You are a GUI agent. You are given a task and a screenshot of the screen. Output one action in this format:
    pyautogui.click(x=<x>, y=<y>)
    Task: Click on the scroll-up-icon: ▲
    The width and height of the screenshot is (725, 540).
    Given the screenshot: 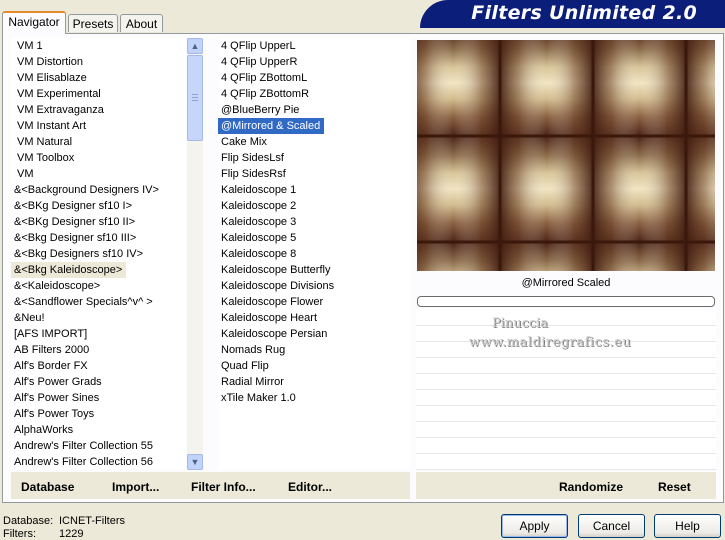 What is the action you would take?
    pyautogui.click(x=195, y=46)
    